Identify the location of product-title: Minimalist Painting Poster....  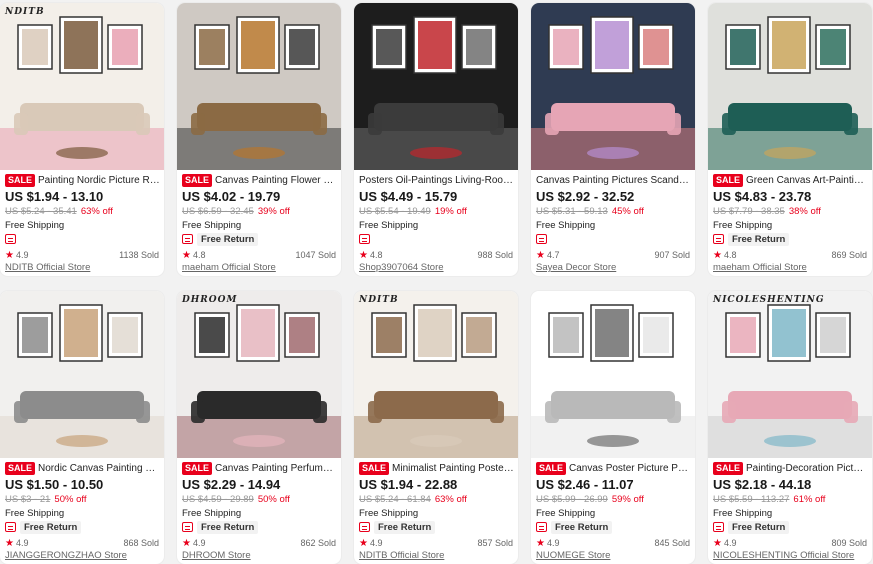
(453, 468).